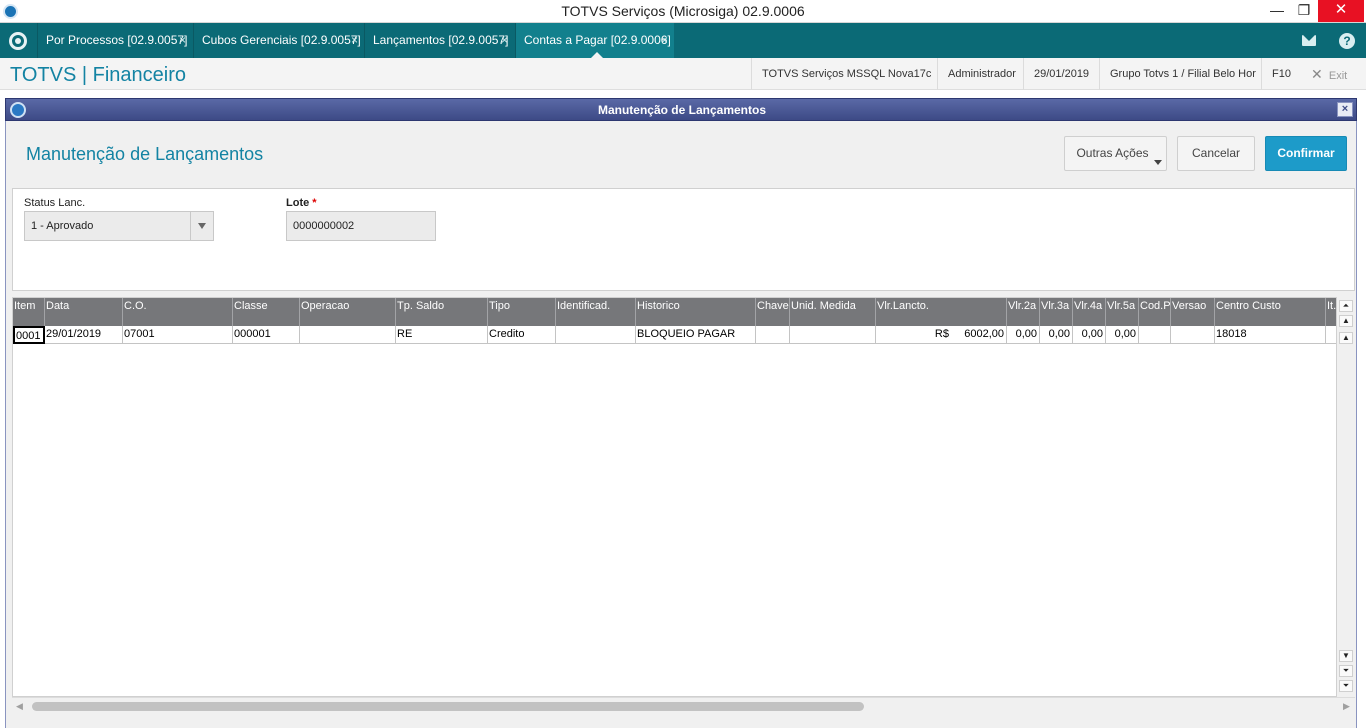 The image size is (1366, 728). What do you see at coordinates (1056, 335) in the screenshot?
I see `cell-vlr-3a: 0,00` at bounding box center [1056, 335].